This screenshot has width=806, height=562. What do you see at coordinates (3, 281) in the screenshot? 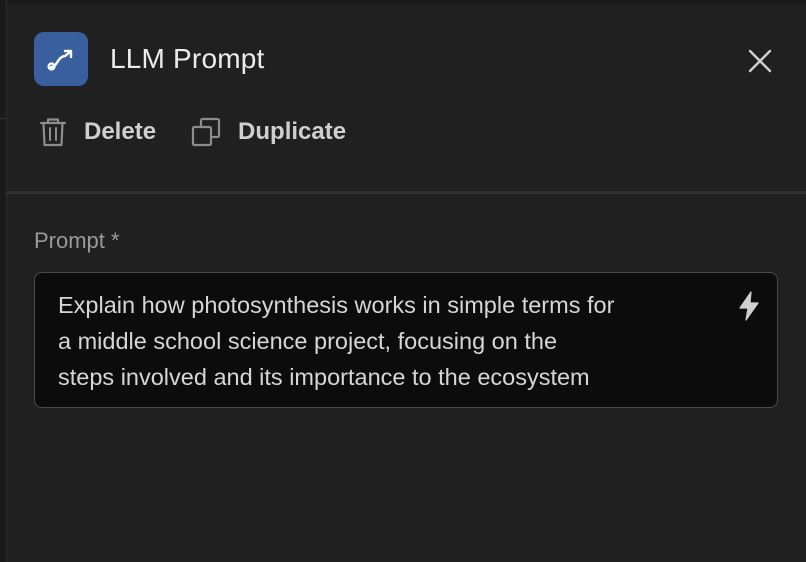
I see `left-edge` at bounding box center [3, 281].